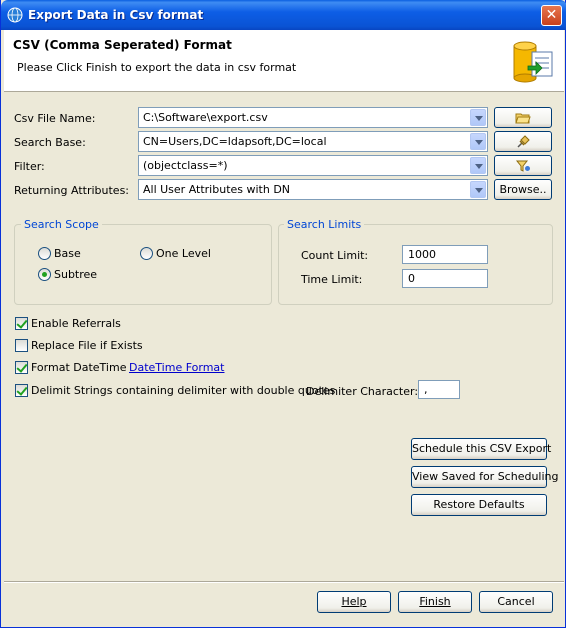 This screenshot has width=566, height=628. I want to click on datetime-format-link: DateTime Format, so click(176, 367).